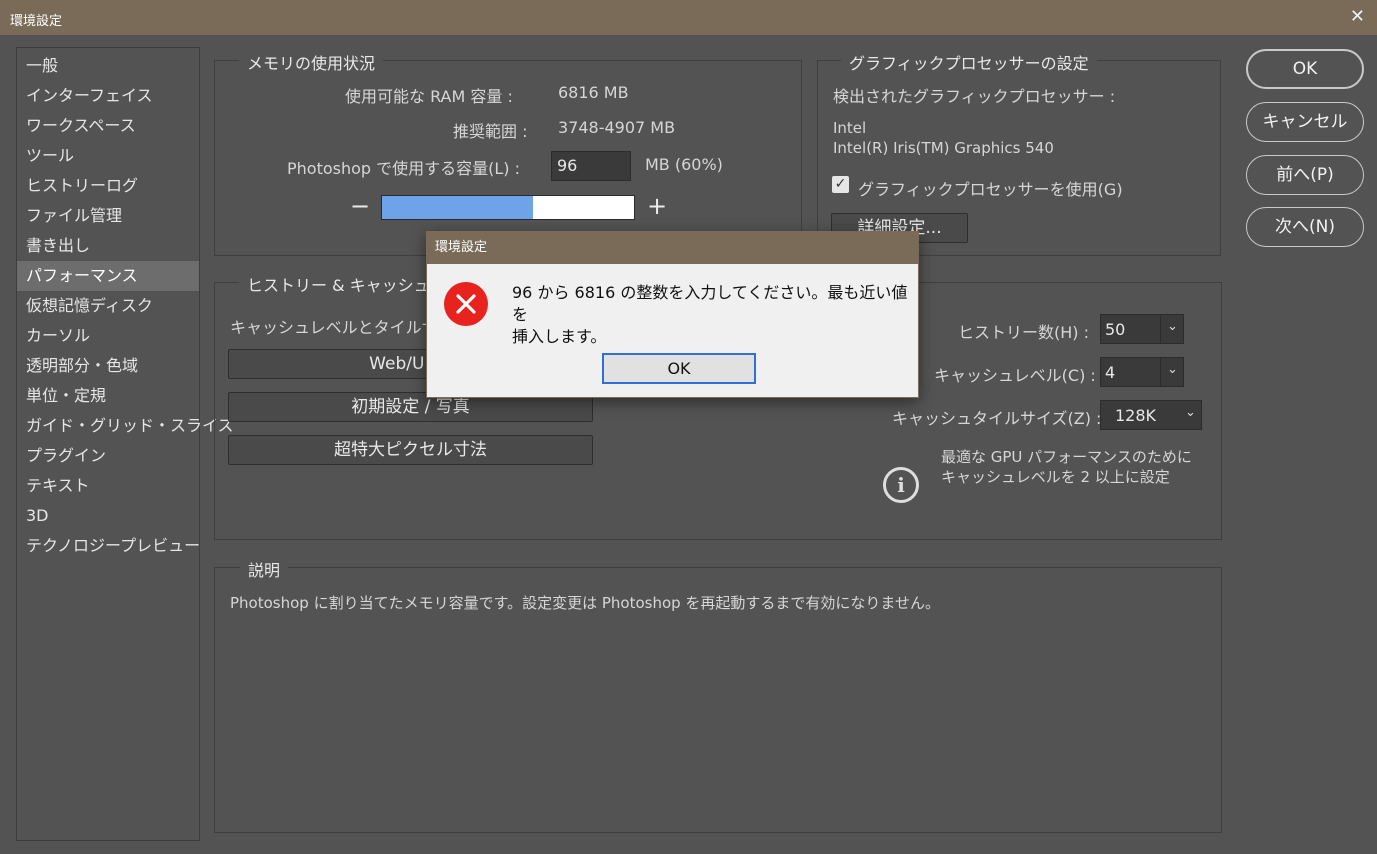 This screenshot has width=1377, height=854. I want to click on sidebar-item-interface: インターフェイス, so click(108, 96).